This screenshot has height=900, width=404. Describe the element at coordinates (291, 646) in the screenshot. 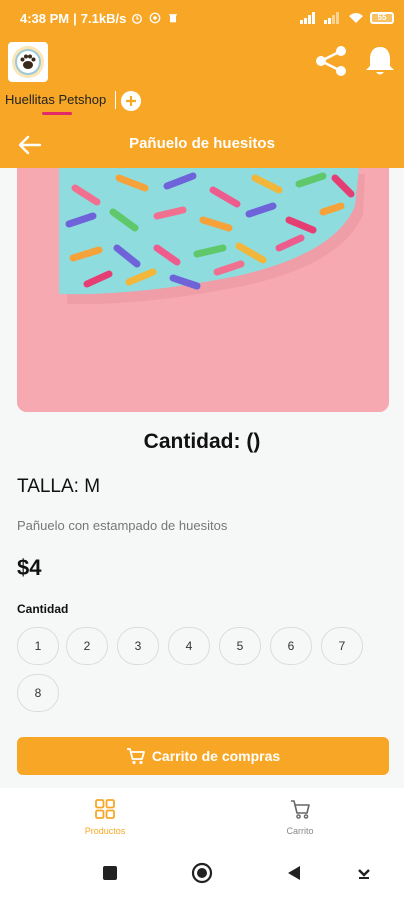

I see `quantity-option-6: 6` at that location.